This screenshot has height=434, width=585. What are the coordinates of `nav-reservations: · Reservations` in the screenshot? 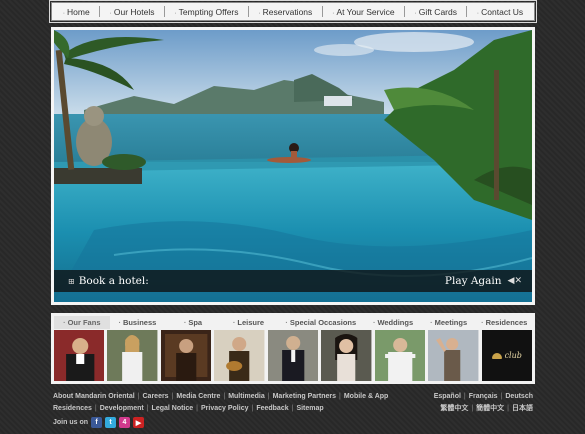 It's located at (285, 12).